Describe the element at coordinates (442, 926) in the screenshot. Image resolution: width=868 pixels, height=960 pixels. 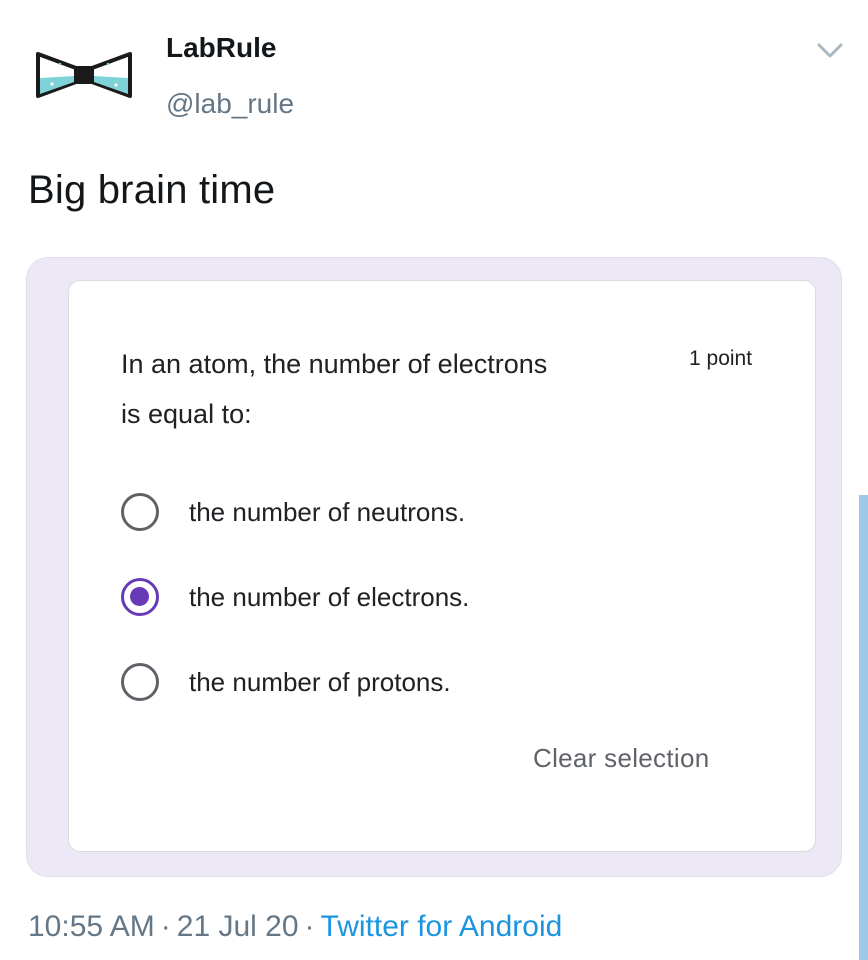
I see `tweet-source-link: Twitter for Android` at that location.